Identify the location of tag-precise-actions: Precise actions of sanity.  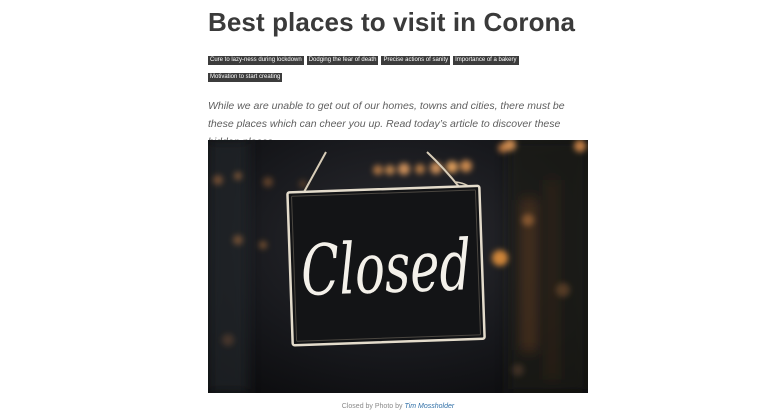
(416, 60).